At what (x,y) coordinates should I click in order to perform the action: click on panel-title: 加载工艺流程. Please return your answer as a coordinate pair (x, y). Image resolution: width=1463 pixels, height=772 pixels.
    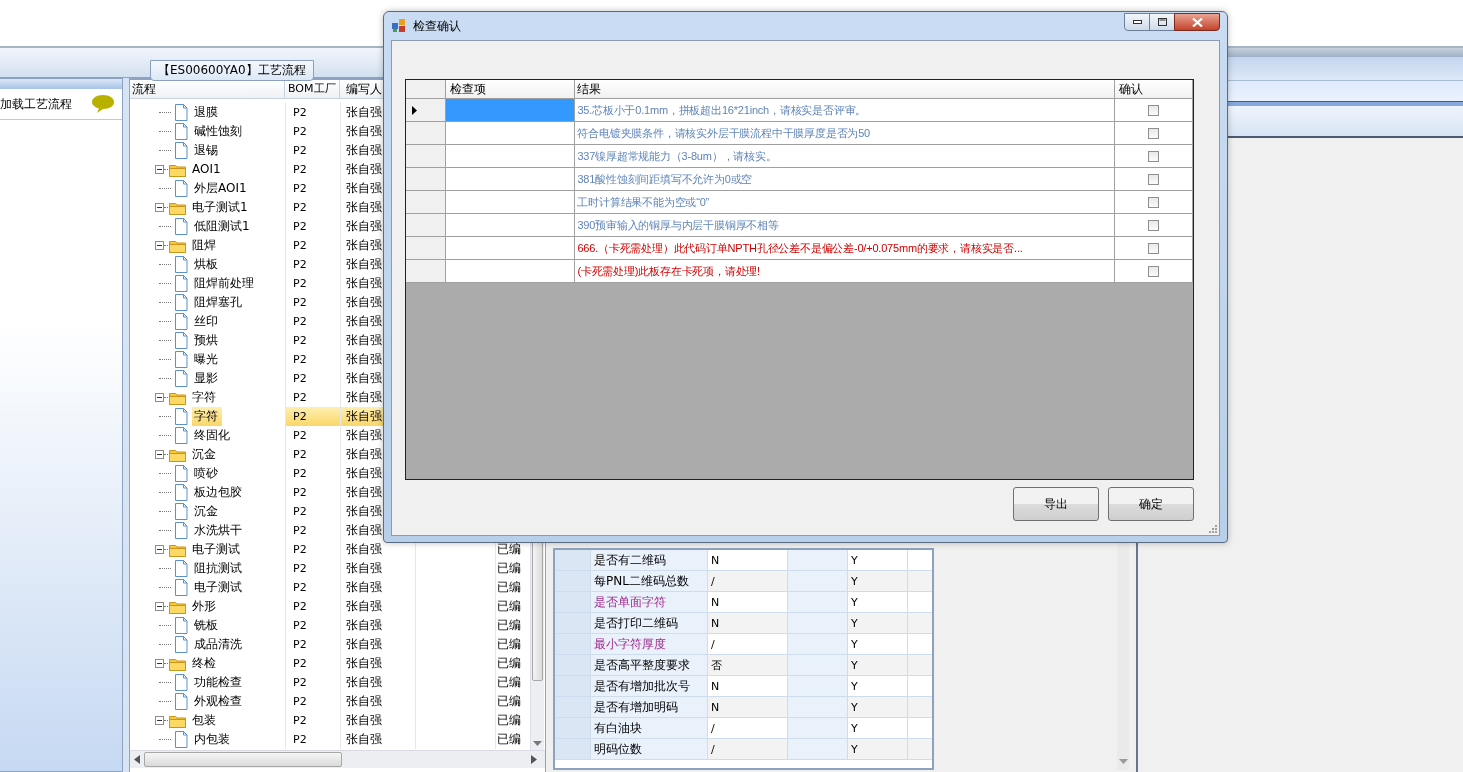
    Looking at the image, I should click on (36, 104).